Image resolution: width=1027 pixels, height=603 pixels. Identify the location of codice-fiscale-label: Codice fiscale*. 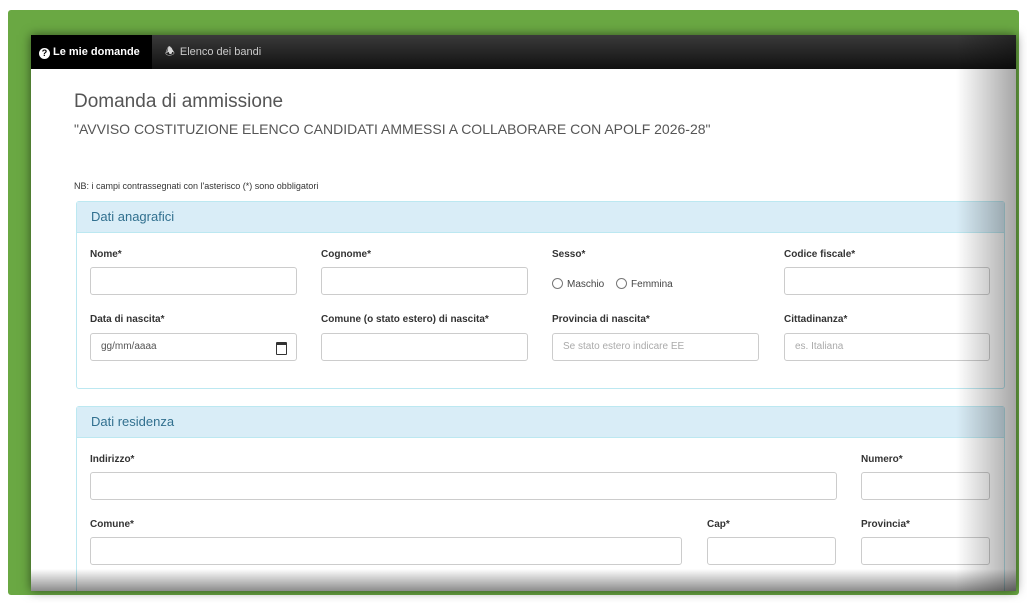
(820, 254).